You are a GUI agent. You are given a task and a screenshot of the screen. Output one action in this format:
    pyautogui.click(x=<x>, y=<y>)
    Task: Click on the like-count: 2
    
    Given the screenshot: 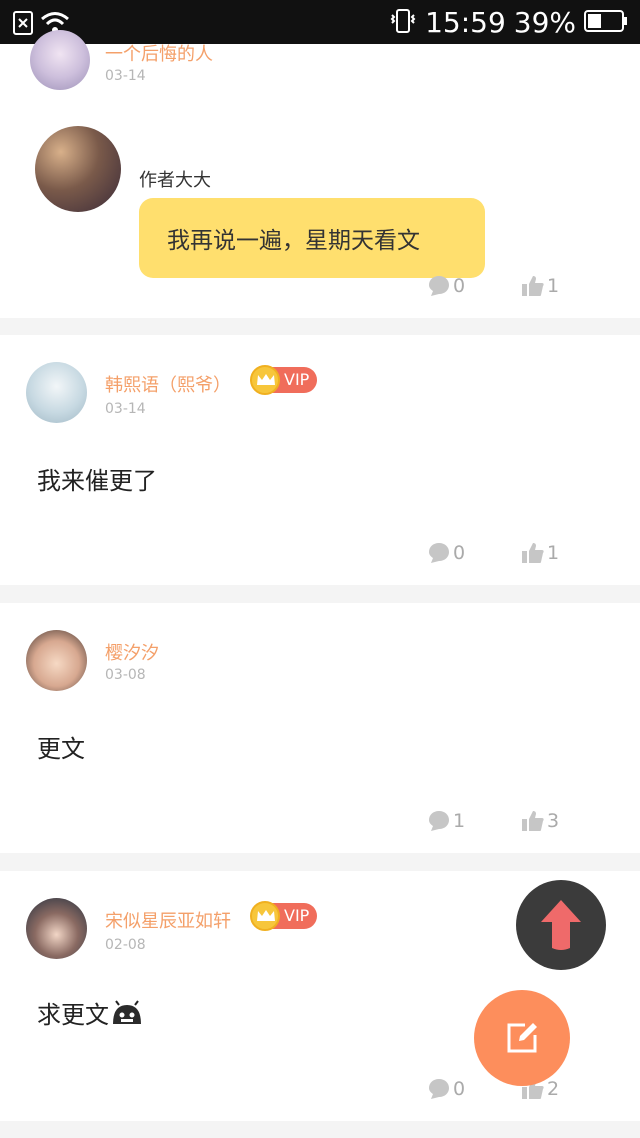 What is the action you would take?
    pyautogui.click(x=553, y=1089)
    